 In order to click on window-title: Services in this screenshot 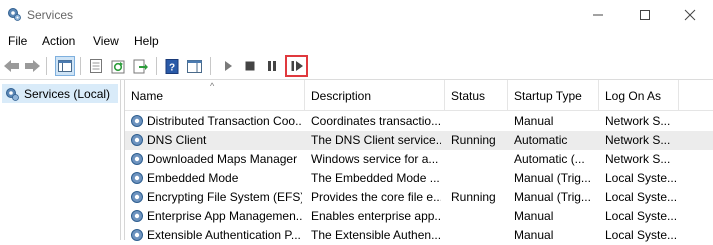, I will do `click(50, 15)`.